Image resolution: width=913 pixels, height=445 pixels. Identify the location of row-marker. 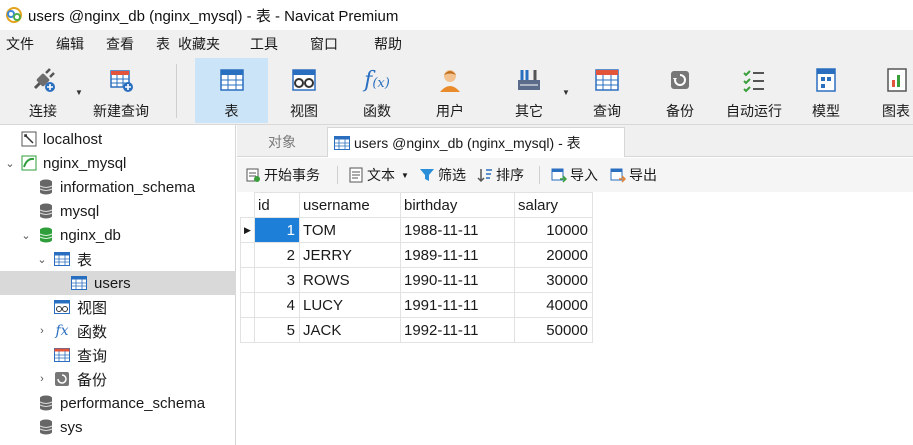
(247, 330).